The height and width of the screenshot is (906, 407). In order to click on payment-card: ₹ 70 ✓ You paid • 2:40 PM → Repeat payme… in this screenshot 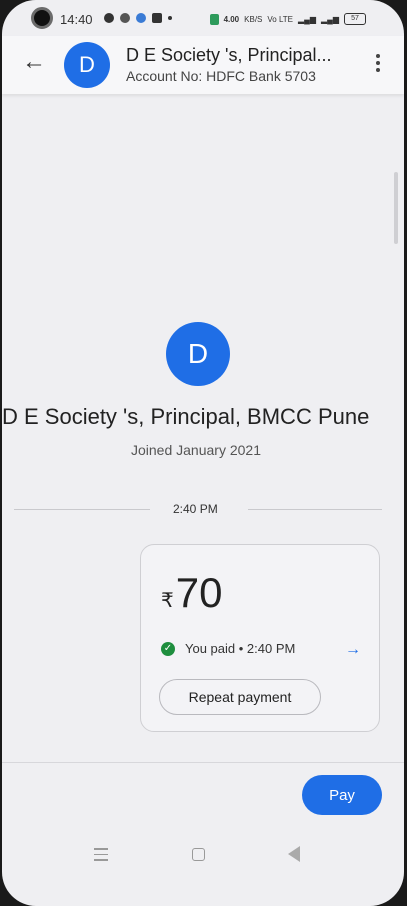, I will do `click(260, 638)`.